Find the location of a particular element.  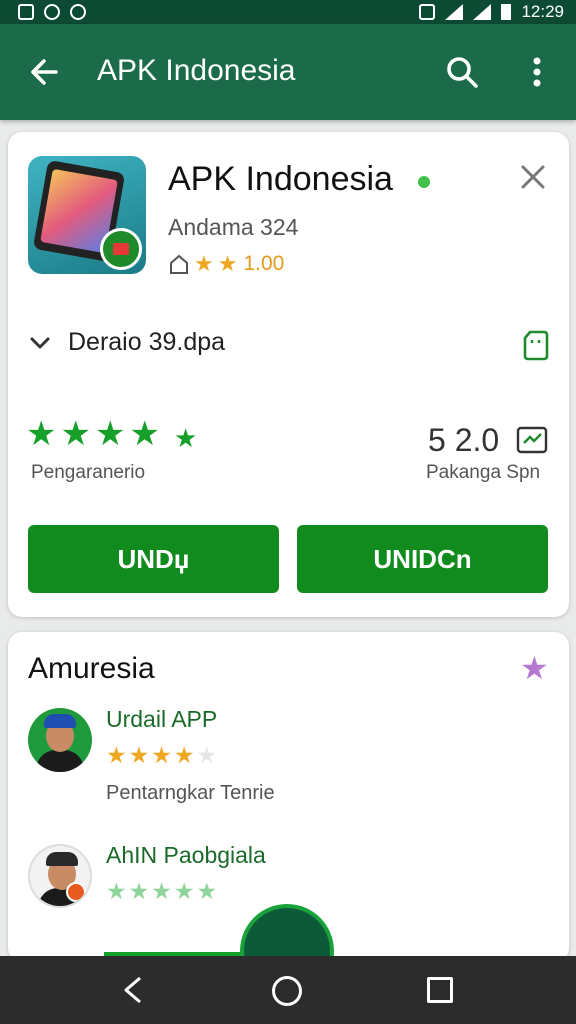

app-rating: ★ ★ 1.00 is located at coordinates (226, 264).